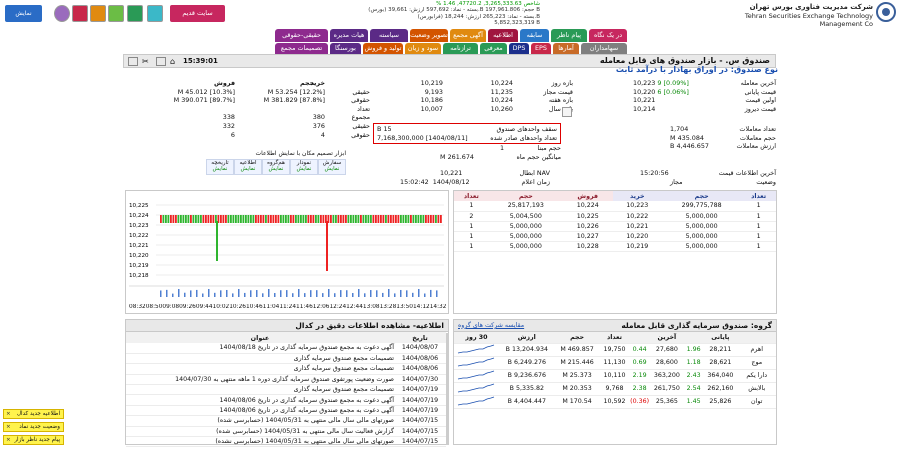 The image size is (900, 451). Describe the element at coordinates (567, 112) in the screenshot. I see `document-icon` at that location.